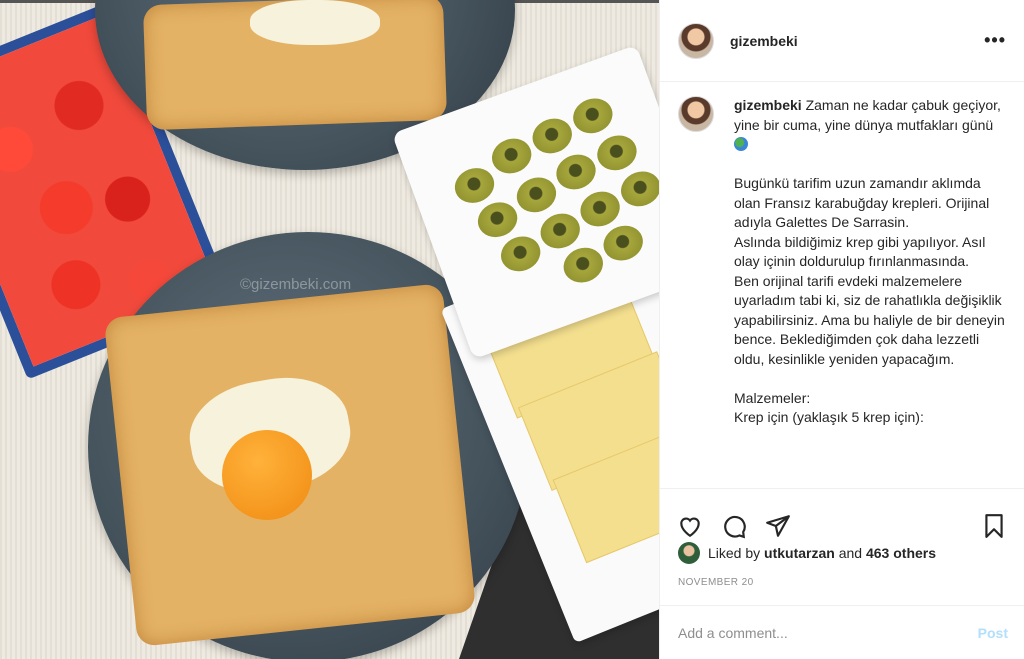 The width and height of the screenshot is (1024, 659). Describe the element at coordinates (828, 632) in the screenshot. I see `comment-input` at that location.